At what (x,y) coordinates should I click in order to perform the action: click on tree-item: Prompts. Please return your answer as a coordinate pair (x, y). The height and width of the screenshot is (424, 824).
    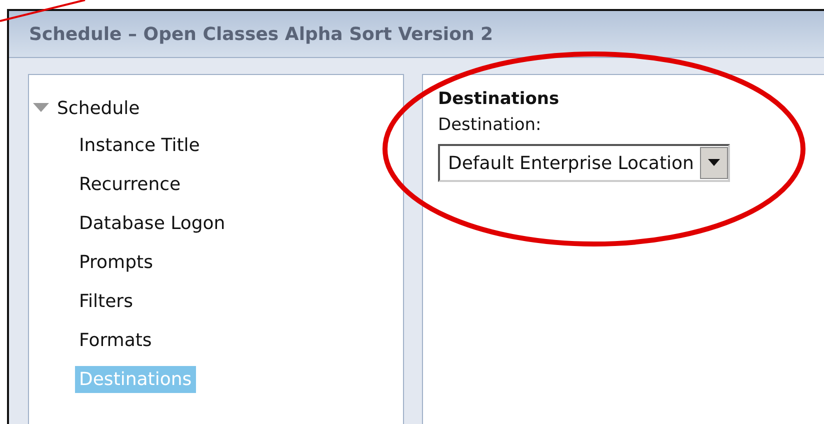
    Looking at the image, I should click on (116, 262).